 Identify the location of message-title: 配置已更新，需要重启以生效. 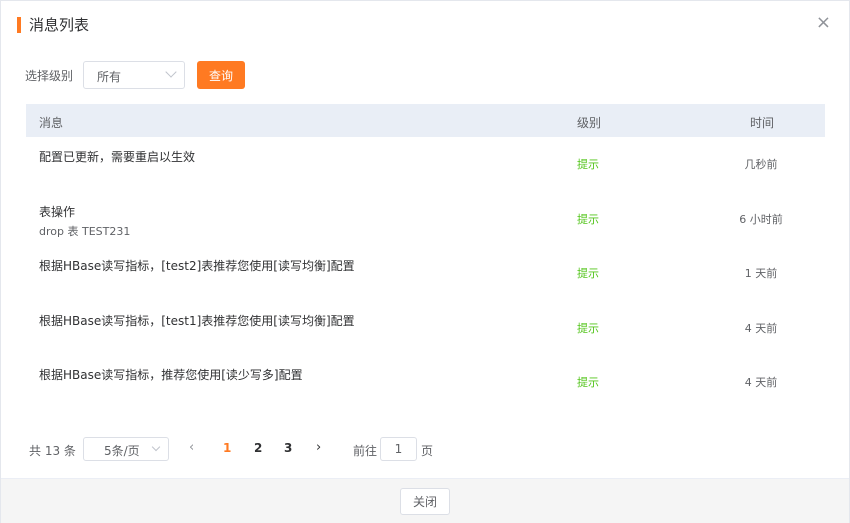
(117, 157).